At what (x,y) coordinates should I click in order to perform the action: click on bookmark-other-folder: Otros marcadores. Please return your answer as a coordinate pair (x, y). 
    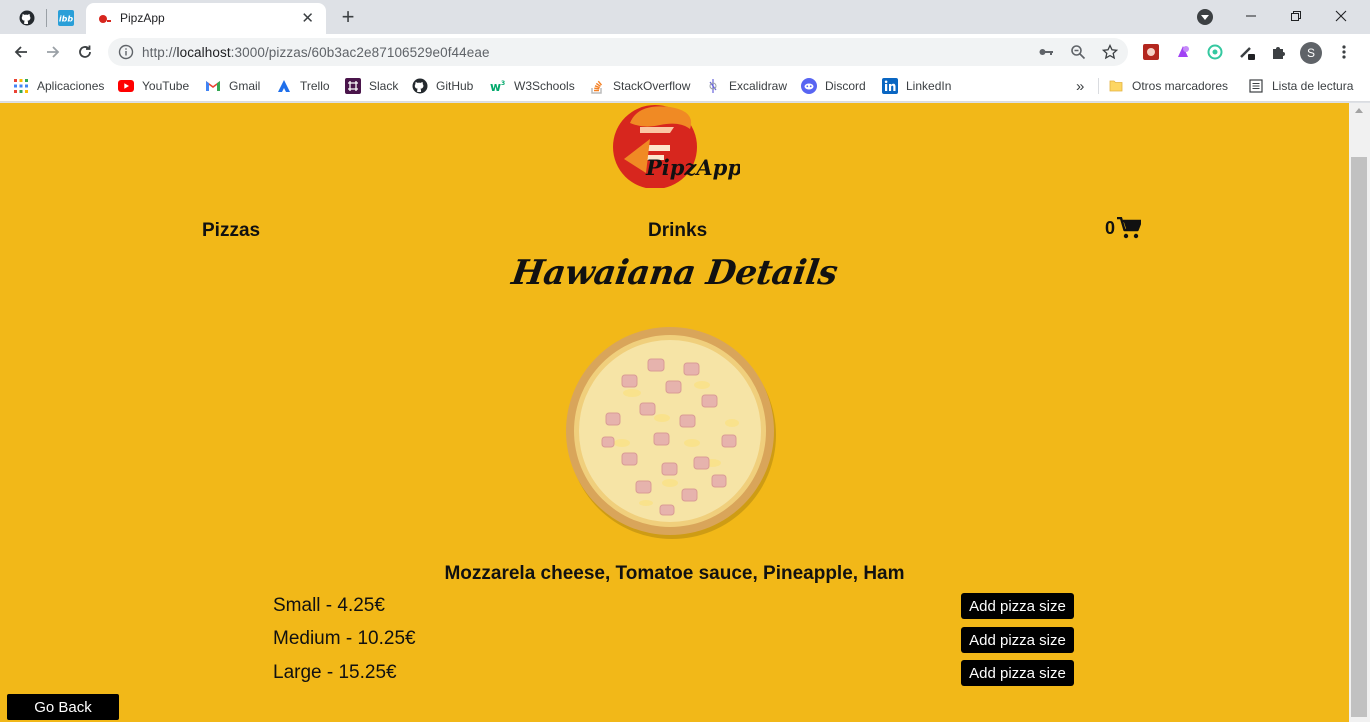
    Looking at the image, I should click on (1168, 86).